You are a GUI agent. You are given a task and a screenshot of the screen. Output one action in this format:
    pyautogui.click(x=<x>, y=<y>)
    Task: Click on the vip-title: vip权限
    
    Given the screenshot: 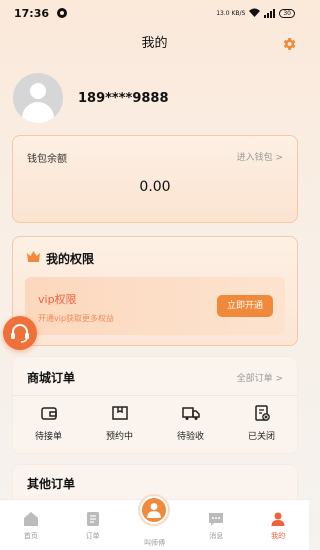 What is the action you would take?
    pyautogui.click(x=57, y=299)
    